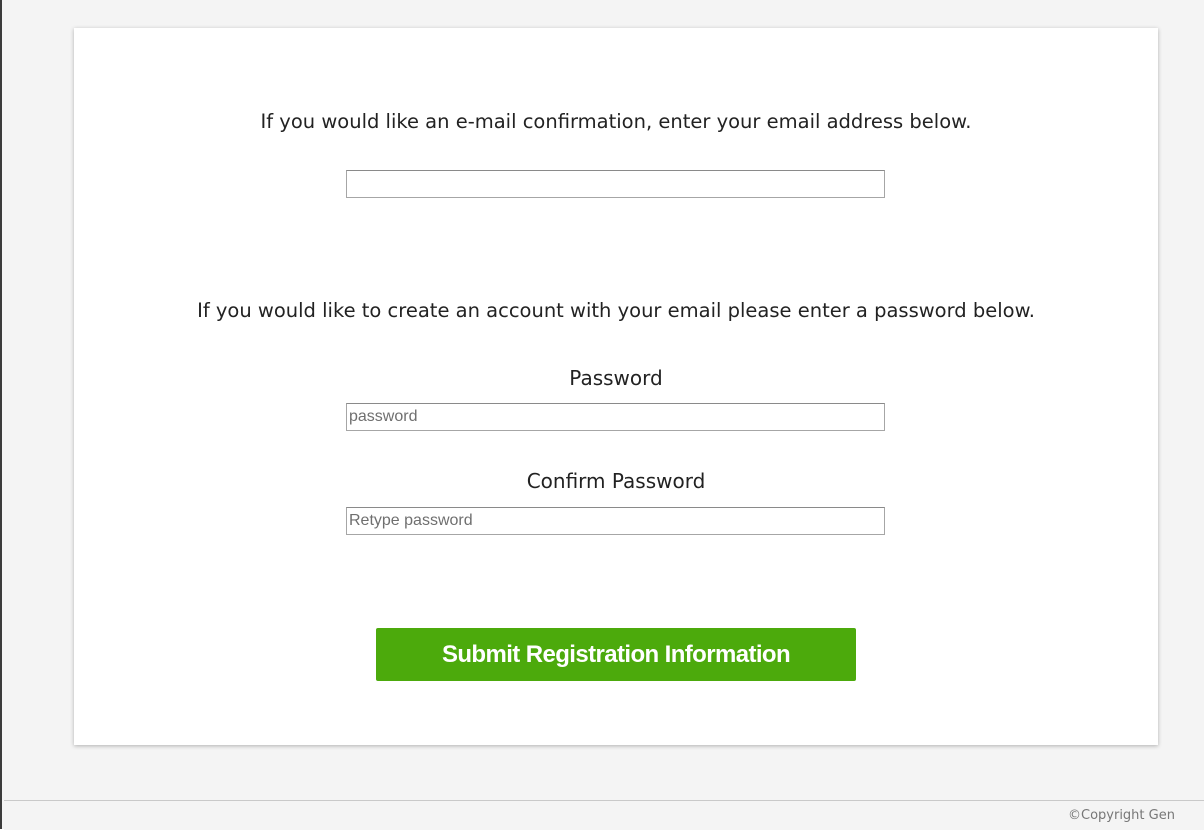 The image size is (1204, 830). Describe the element at coordinates (615, 521) in the screenshot. I see `confirm-password-input` at that location.